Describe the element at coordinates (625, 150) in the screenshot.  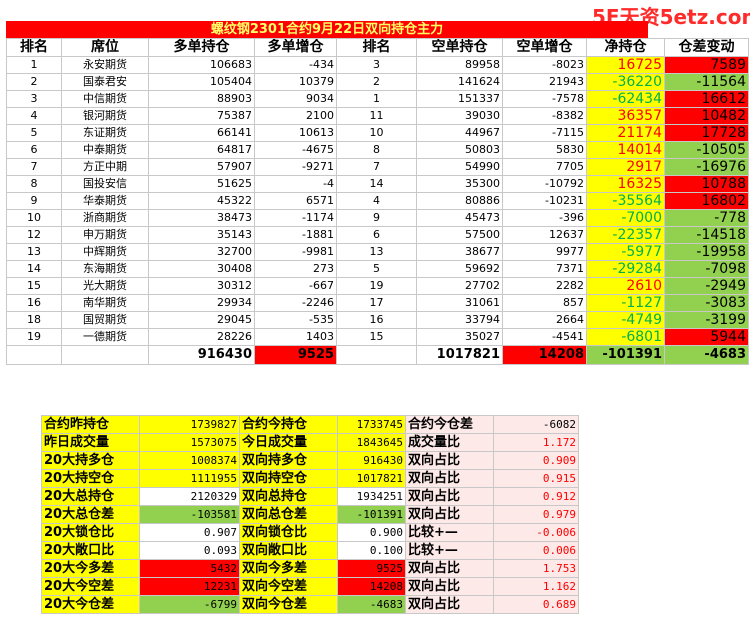
I see `net-cell: 14014` at that location.